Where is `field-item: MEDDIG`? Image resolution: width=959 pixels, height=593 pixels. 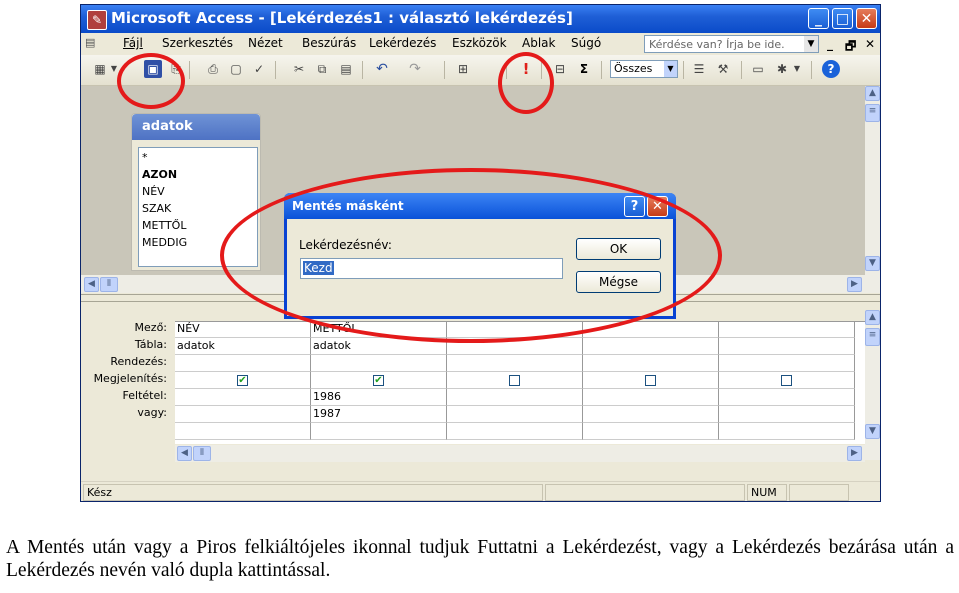
field-item: MEDDIG is located at coordinates (164, 242).